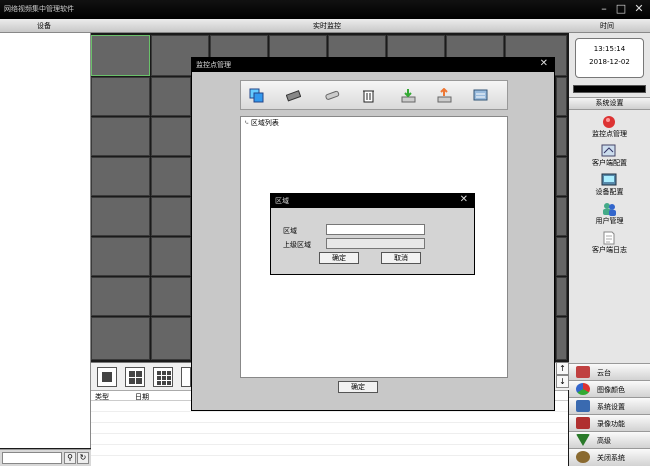  Describe the element at coordinates (368, 95) in the screenshot. I see `delete-icon` at that location.